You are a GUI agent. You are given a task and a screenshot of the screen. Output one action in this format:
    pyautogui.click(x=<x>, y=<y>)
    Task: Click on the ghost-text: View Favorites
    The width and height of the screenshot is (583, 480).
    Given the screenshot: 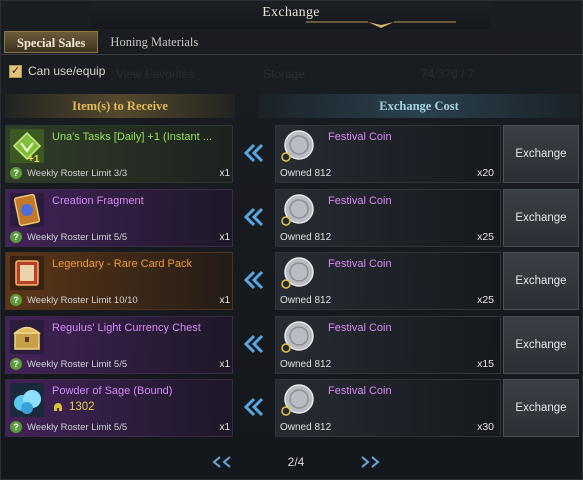 What is the action you would take?
    pyautogui.click(x=155, y=74)
    